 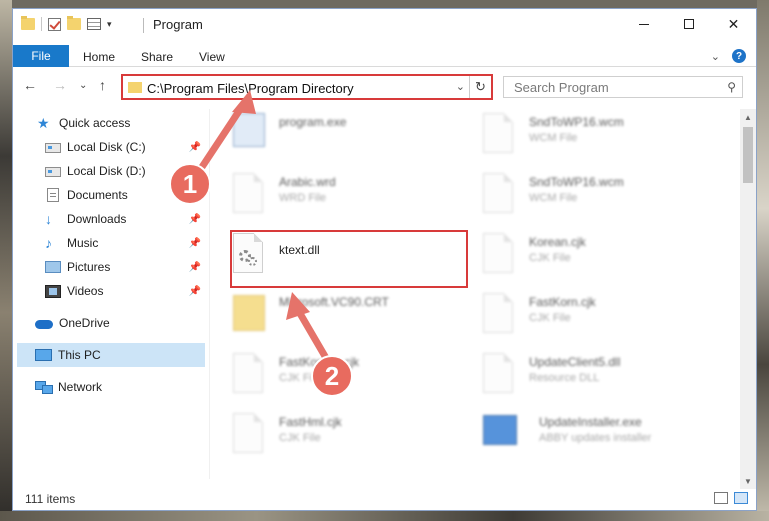 I want to click on search-placeholder: Search Program, so click(x=561, y=87).